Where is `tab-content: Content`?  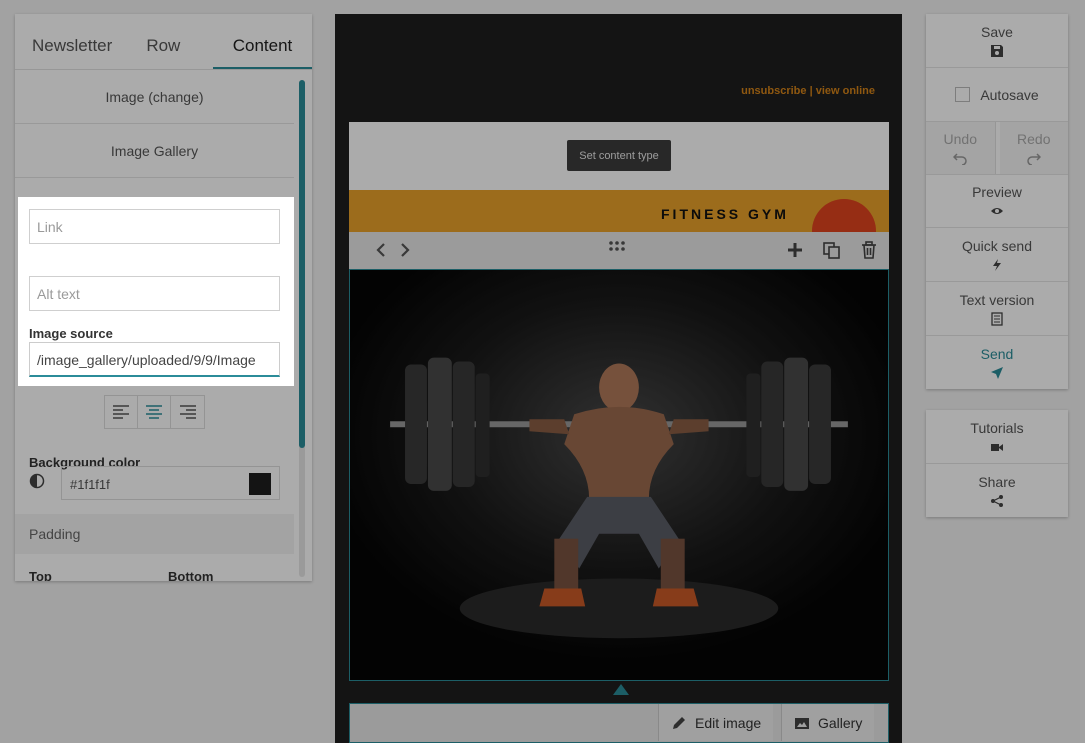
tab-content: Content is located at coordinates (262, 41).